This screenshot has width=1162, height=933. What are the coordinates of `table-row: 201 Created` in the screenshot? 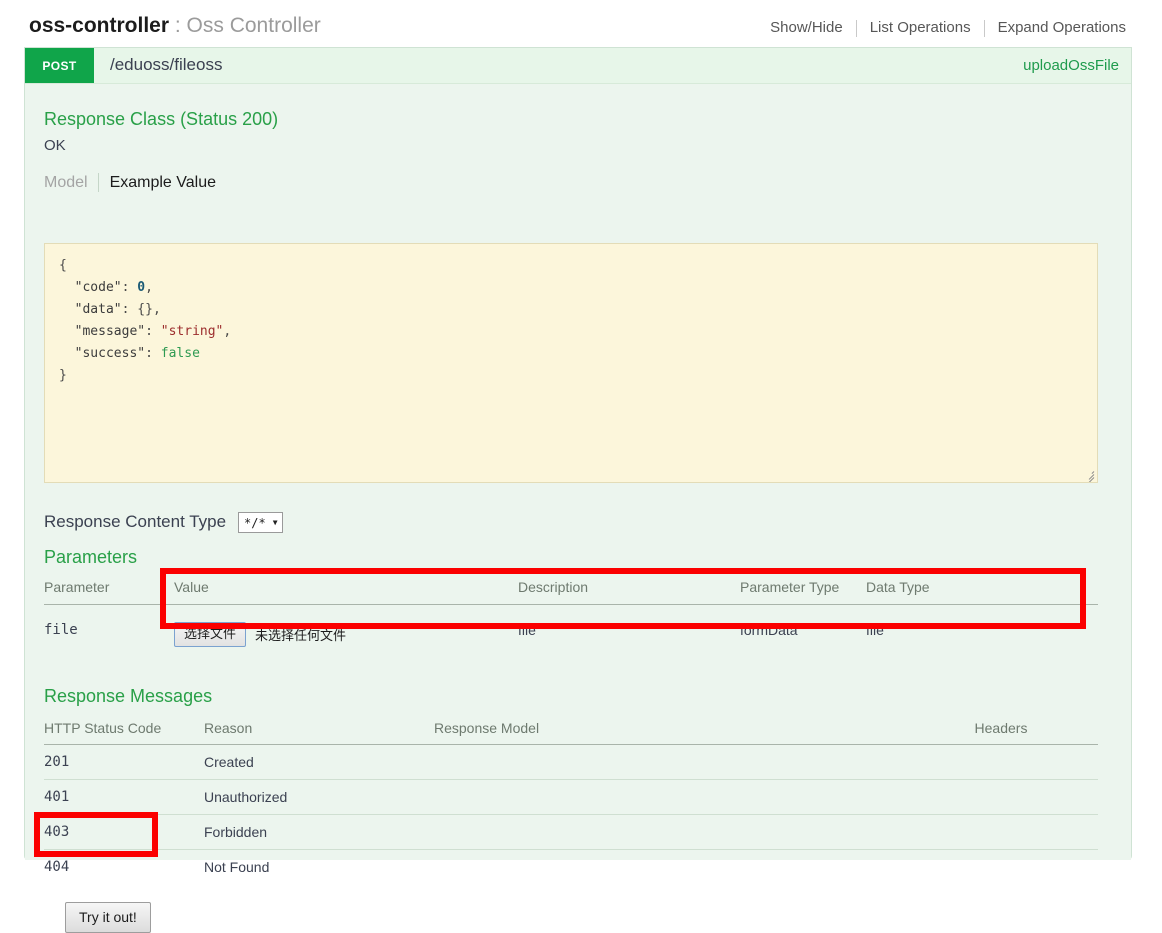 It's located at (571, 762).